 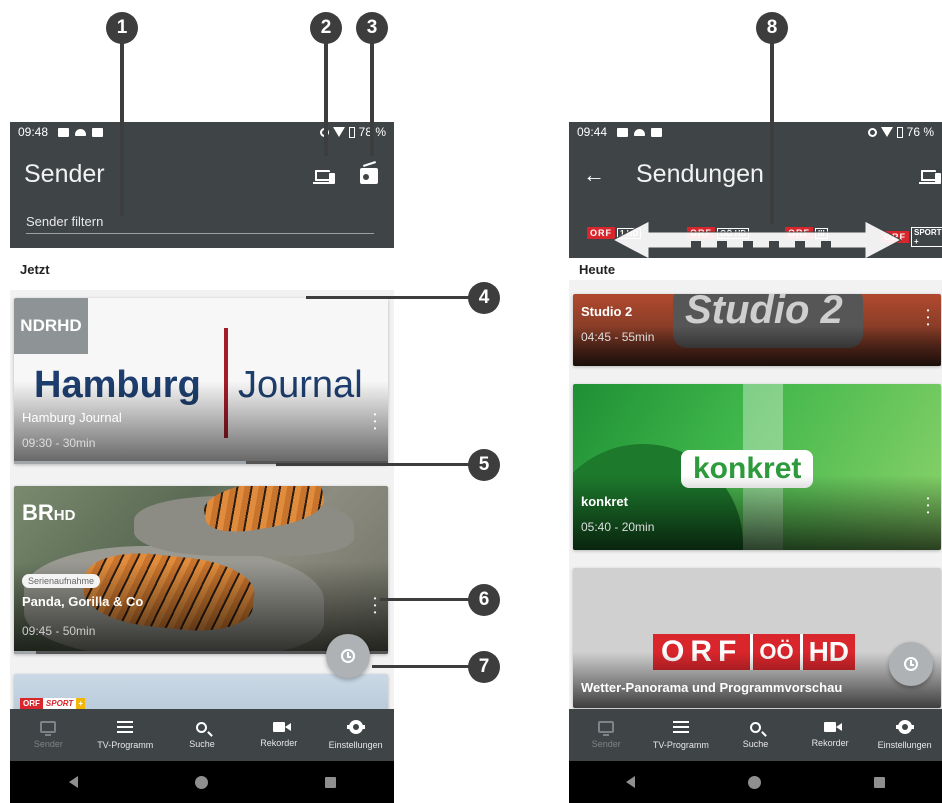 I want to click on battery-percent: 76 %, so click(x=920, y=132).